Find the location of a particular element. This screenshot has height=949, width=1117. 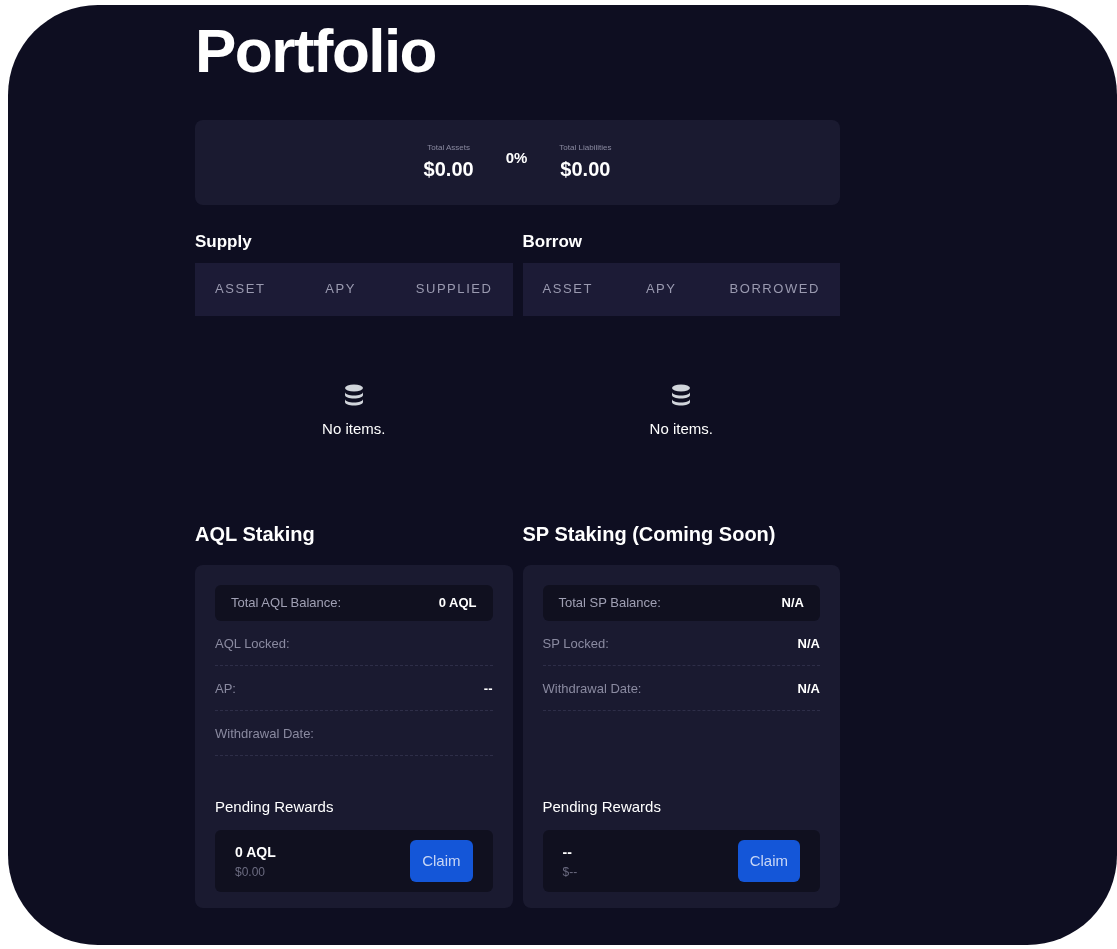

reward-usd: $-- is located at coordinates (570, 872).